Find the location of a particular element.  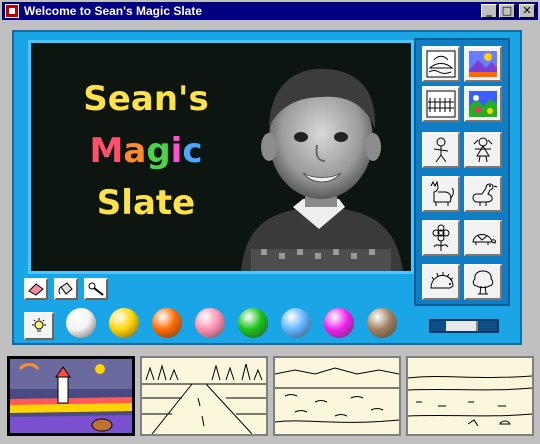

magic-wand-icon is located at coordinates (96, 289).